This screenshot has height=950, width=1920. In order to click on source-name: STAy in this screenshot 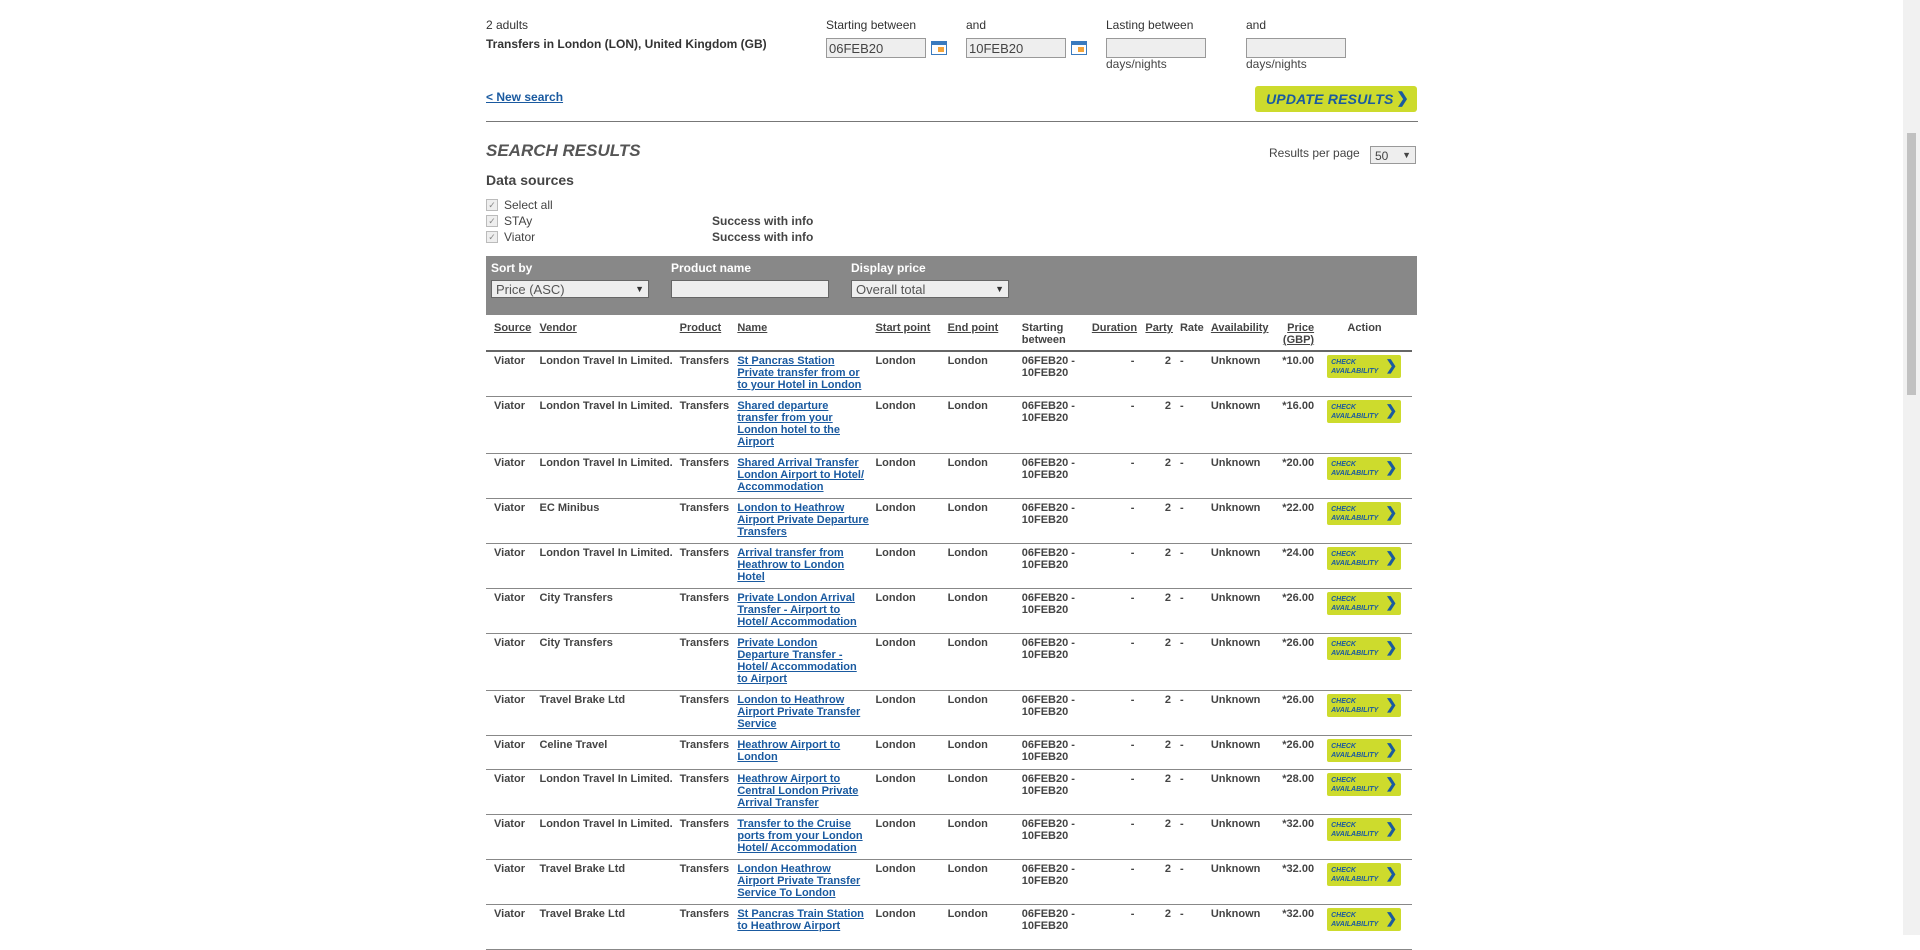, I will do `click(518, 221)`.